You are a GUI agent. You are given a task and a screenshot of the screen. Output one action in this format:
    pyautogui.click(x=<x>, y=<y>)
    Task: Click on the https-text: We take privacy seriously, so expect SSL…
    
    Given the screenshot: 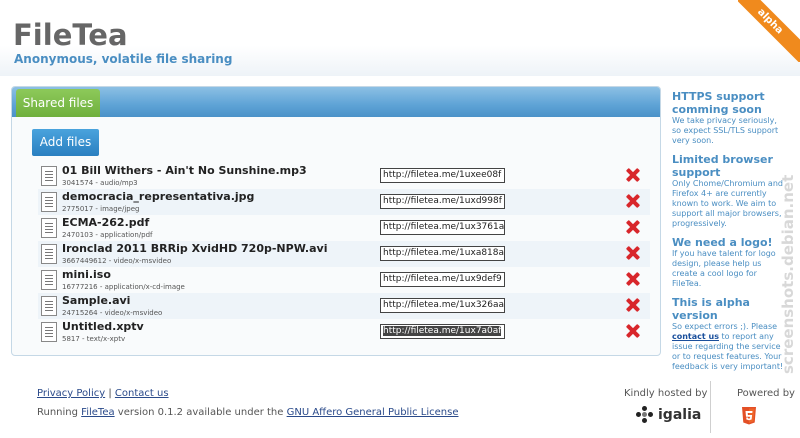 What is the action you would take?
    pyautogui.click(x=725, y=130)
    